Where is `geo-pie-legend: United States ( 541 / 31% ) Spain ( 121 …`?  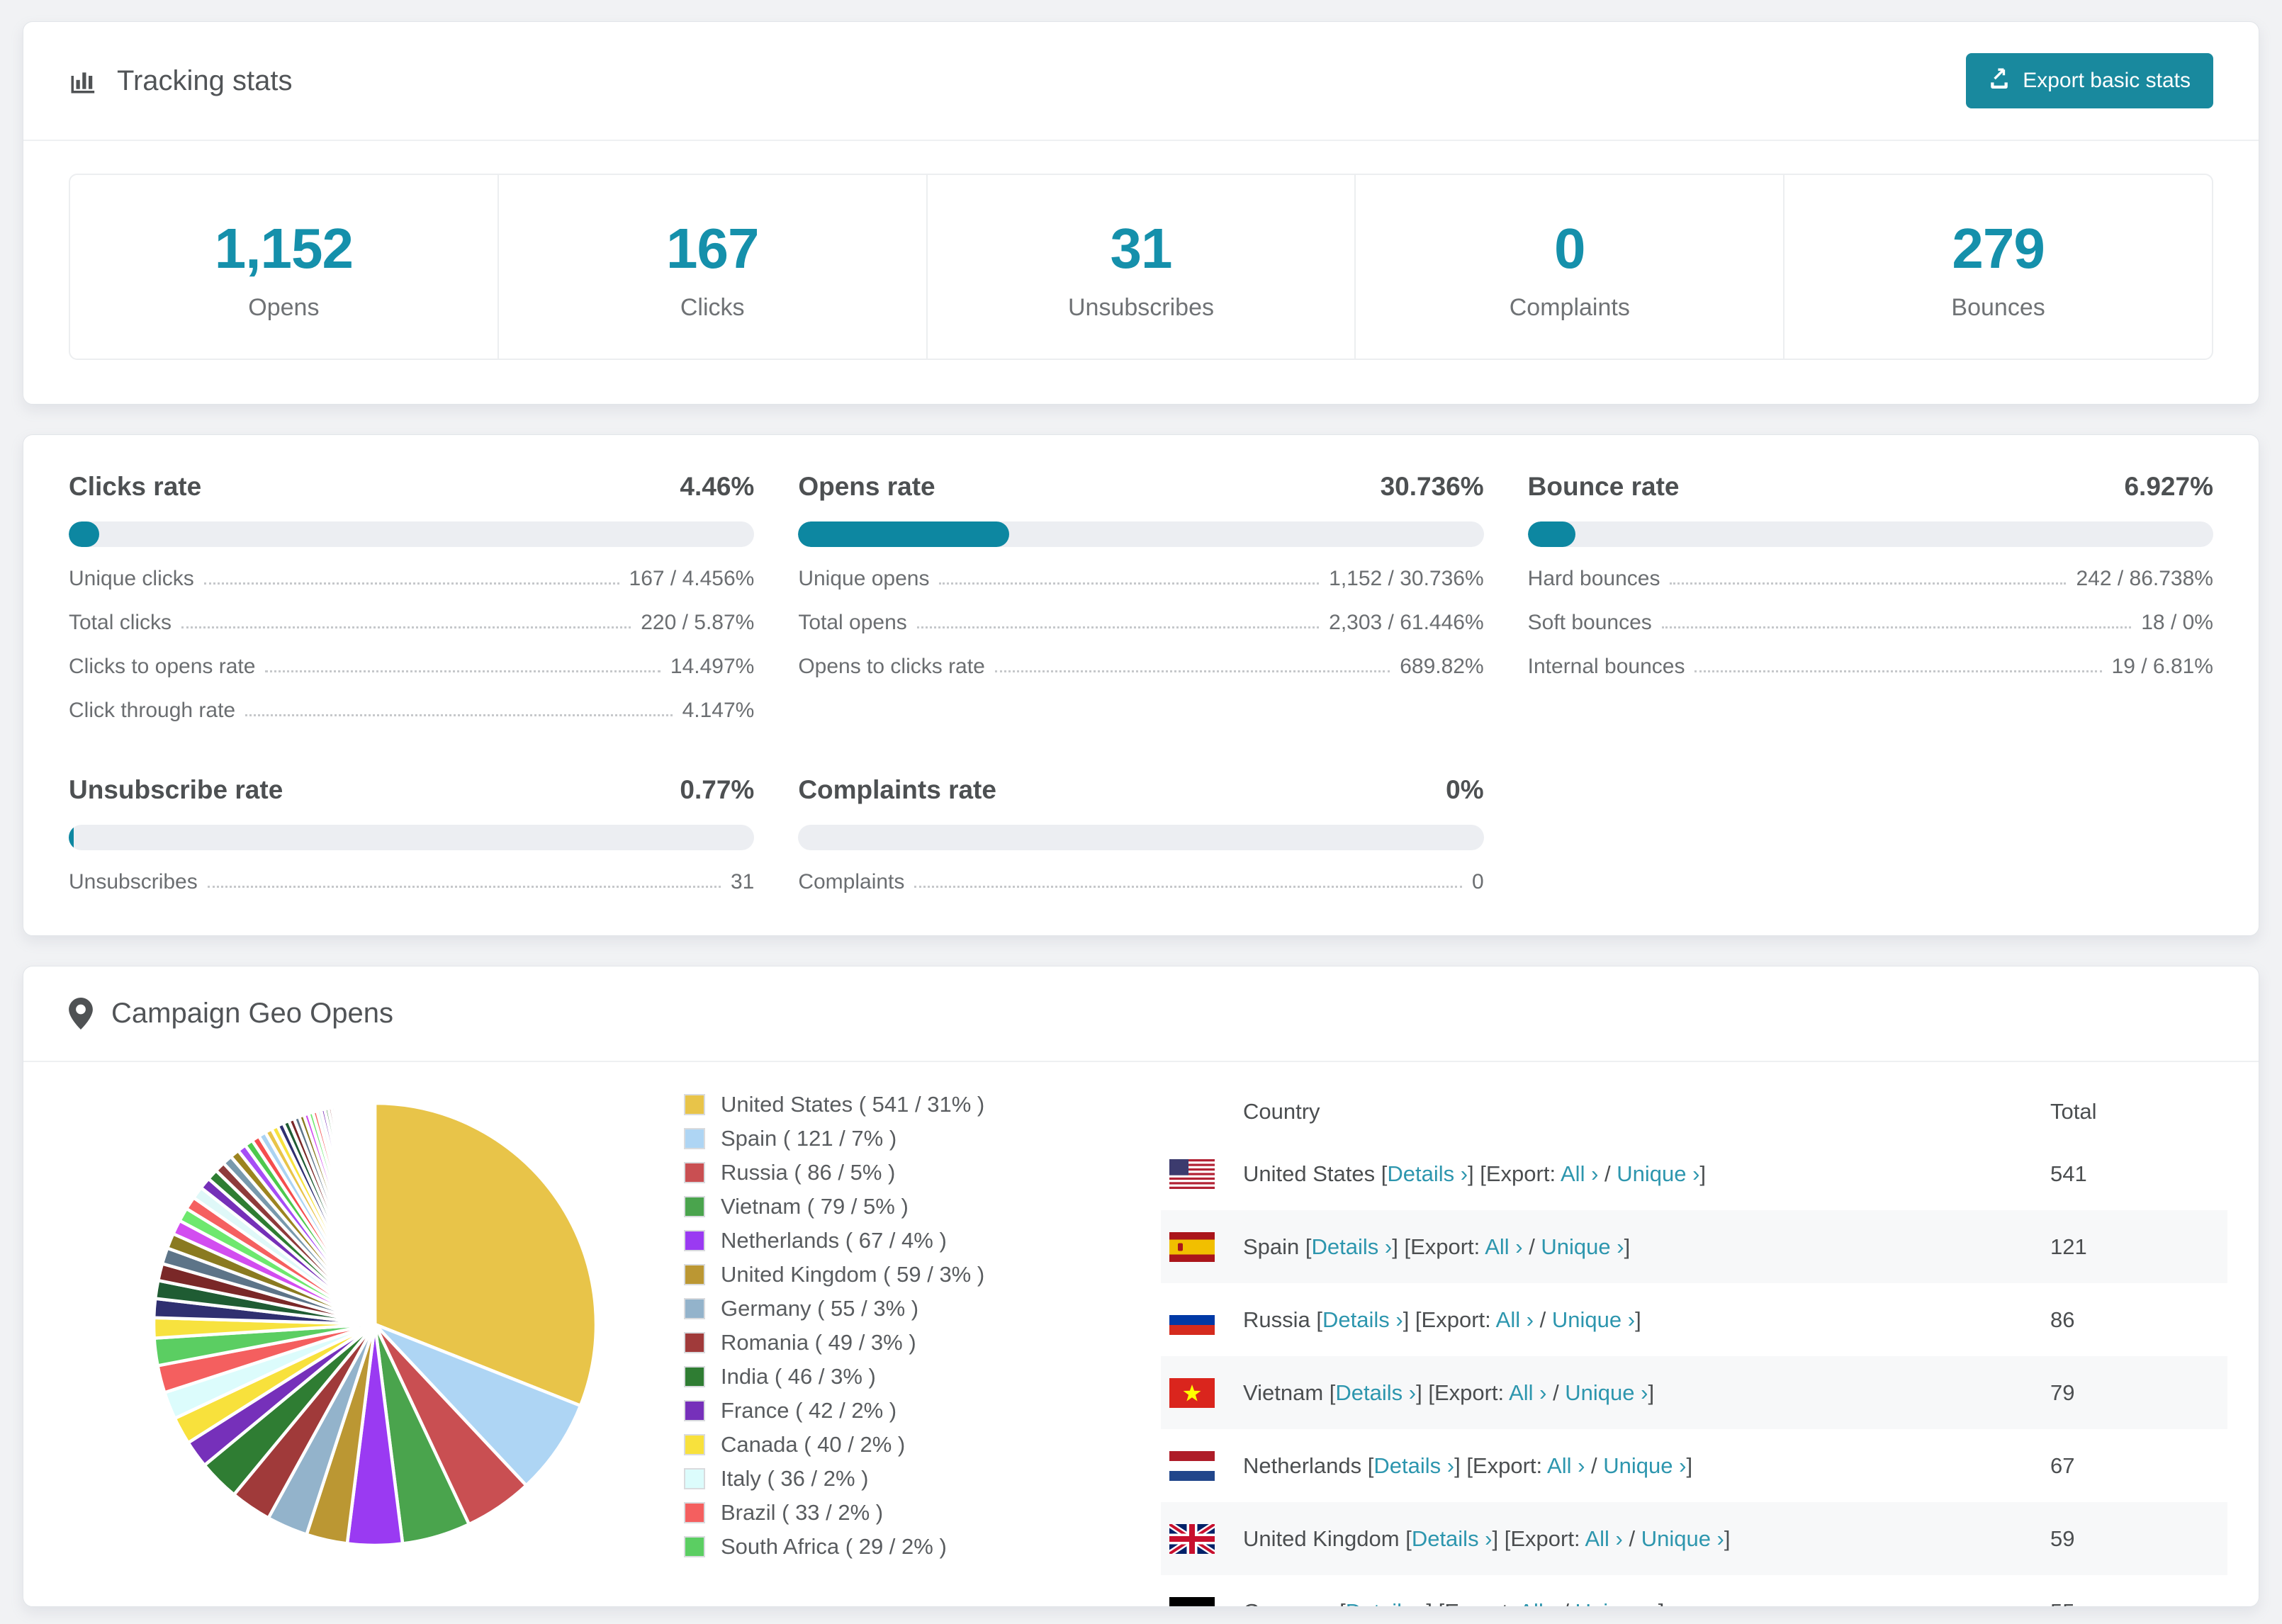
geo-pie-legend: United States ( 541 / 31% ) Spain ( 121 … is located at coordinates (834, 1330).